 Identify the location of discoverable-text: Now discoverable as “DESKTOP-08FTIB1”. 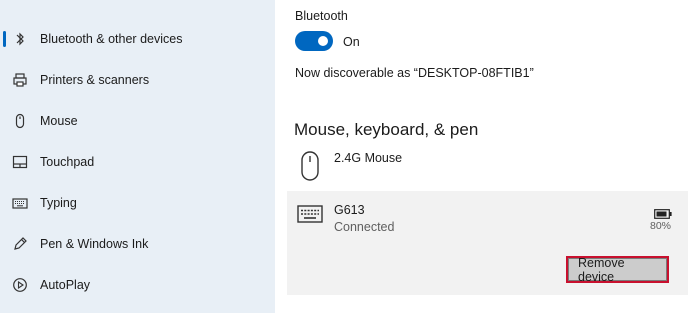
(414, 73).